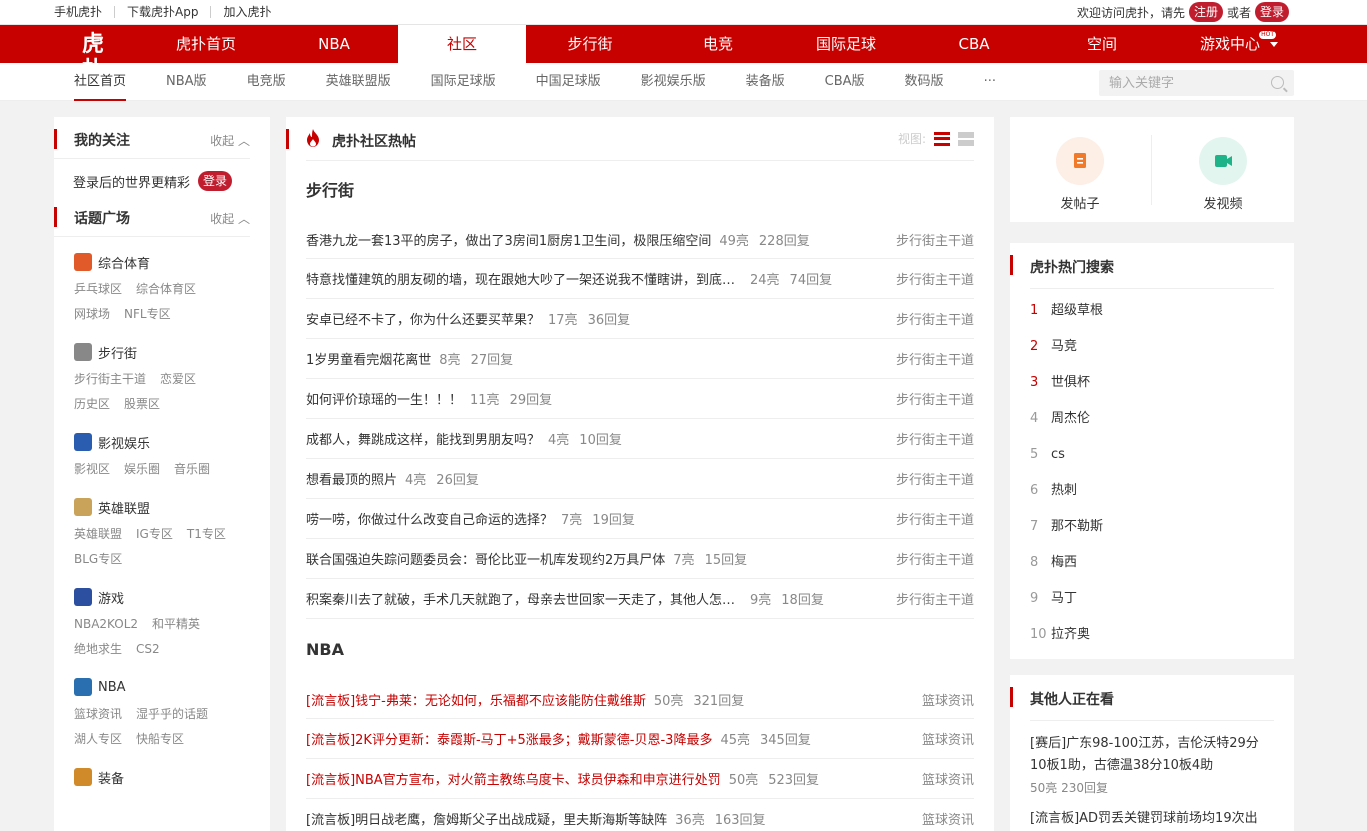  What do you see at coordinates (85, 12) in the screenshot?
I see `link-mobile-hupu: 手机虎扑` at bounding box center [85, 12].